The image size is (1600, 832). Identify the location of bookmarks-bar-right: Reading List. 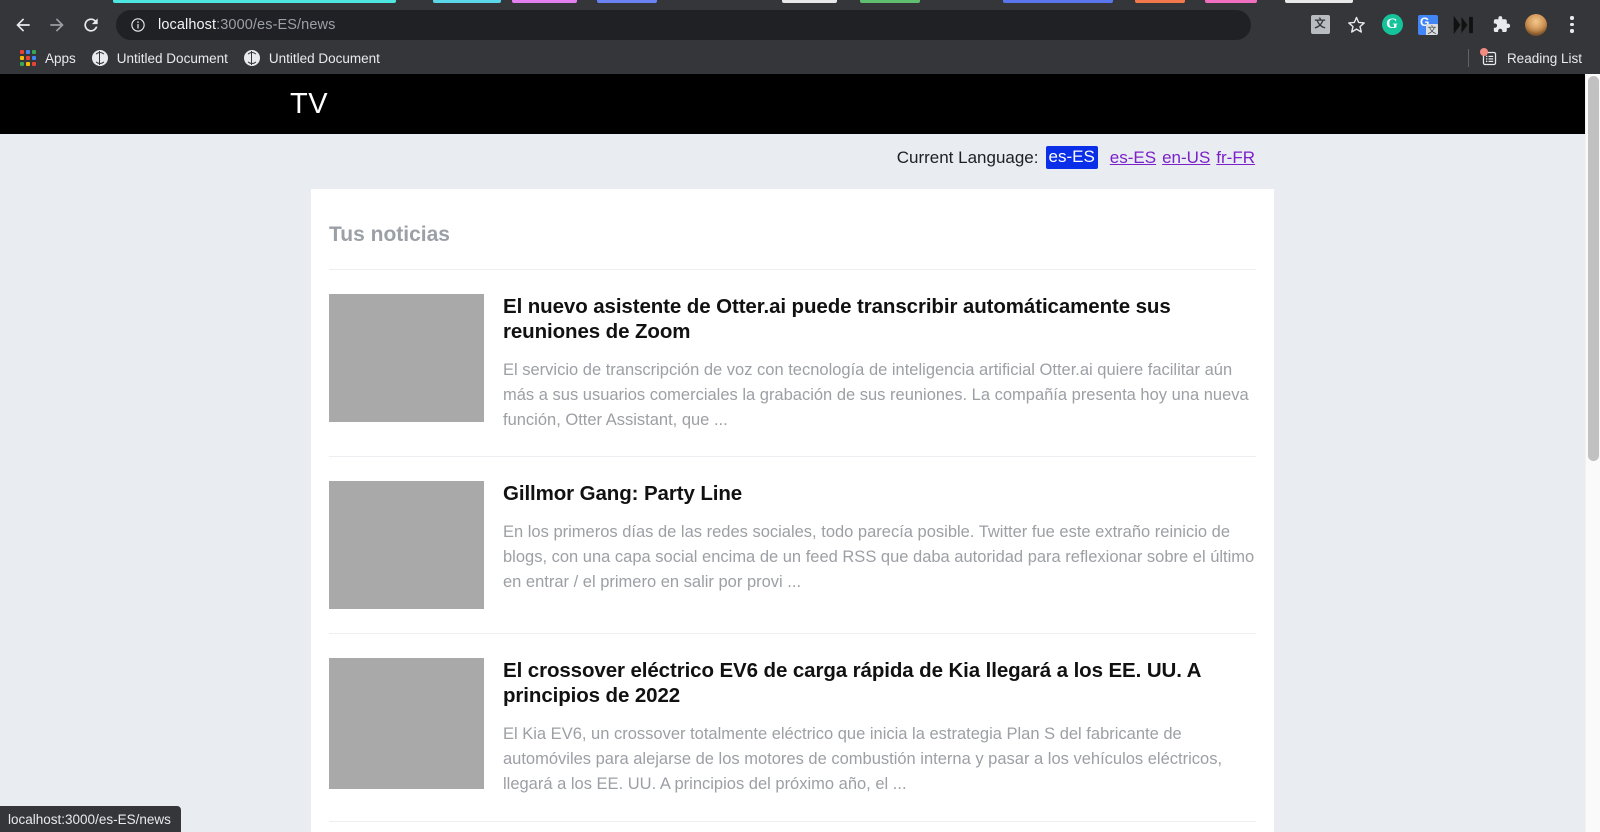
(1528, 58).